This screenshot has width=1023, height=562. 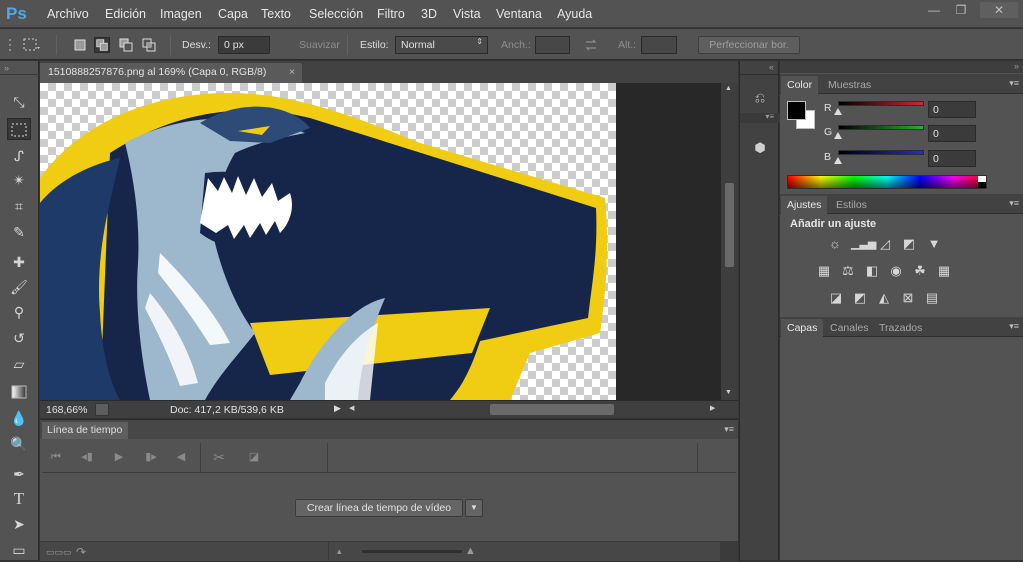 What do you see at coordinates (881, 152) in the screenshot?
I see `blue-slider` at bounding box center [881, 152].